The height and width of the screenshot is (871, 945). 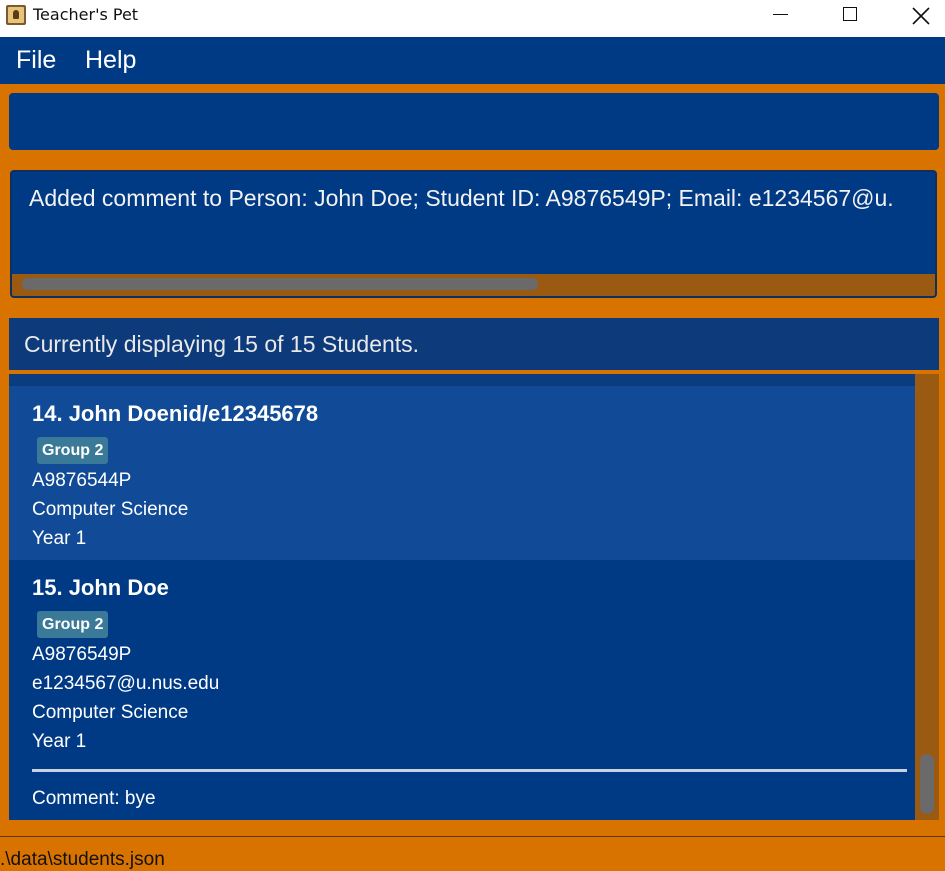 What do you see at coordinates (462, 380) in the screenshot?
I see `list-partial-row` at bounding box center [462, 380].